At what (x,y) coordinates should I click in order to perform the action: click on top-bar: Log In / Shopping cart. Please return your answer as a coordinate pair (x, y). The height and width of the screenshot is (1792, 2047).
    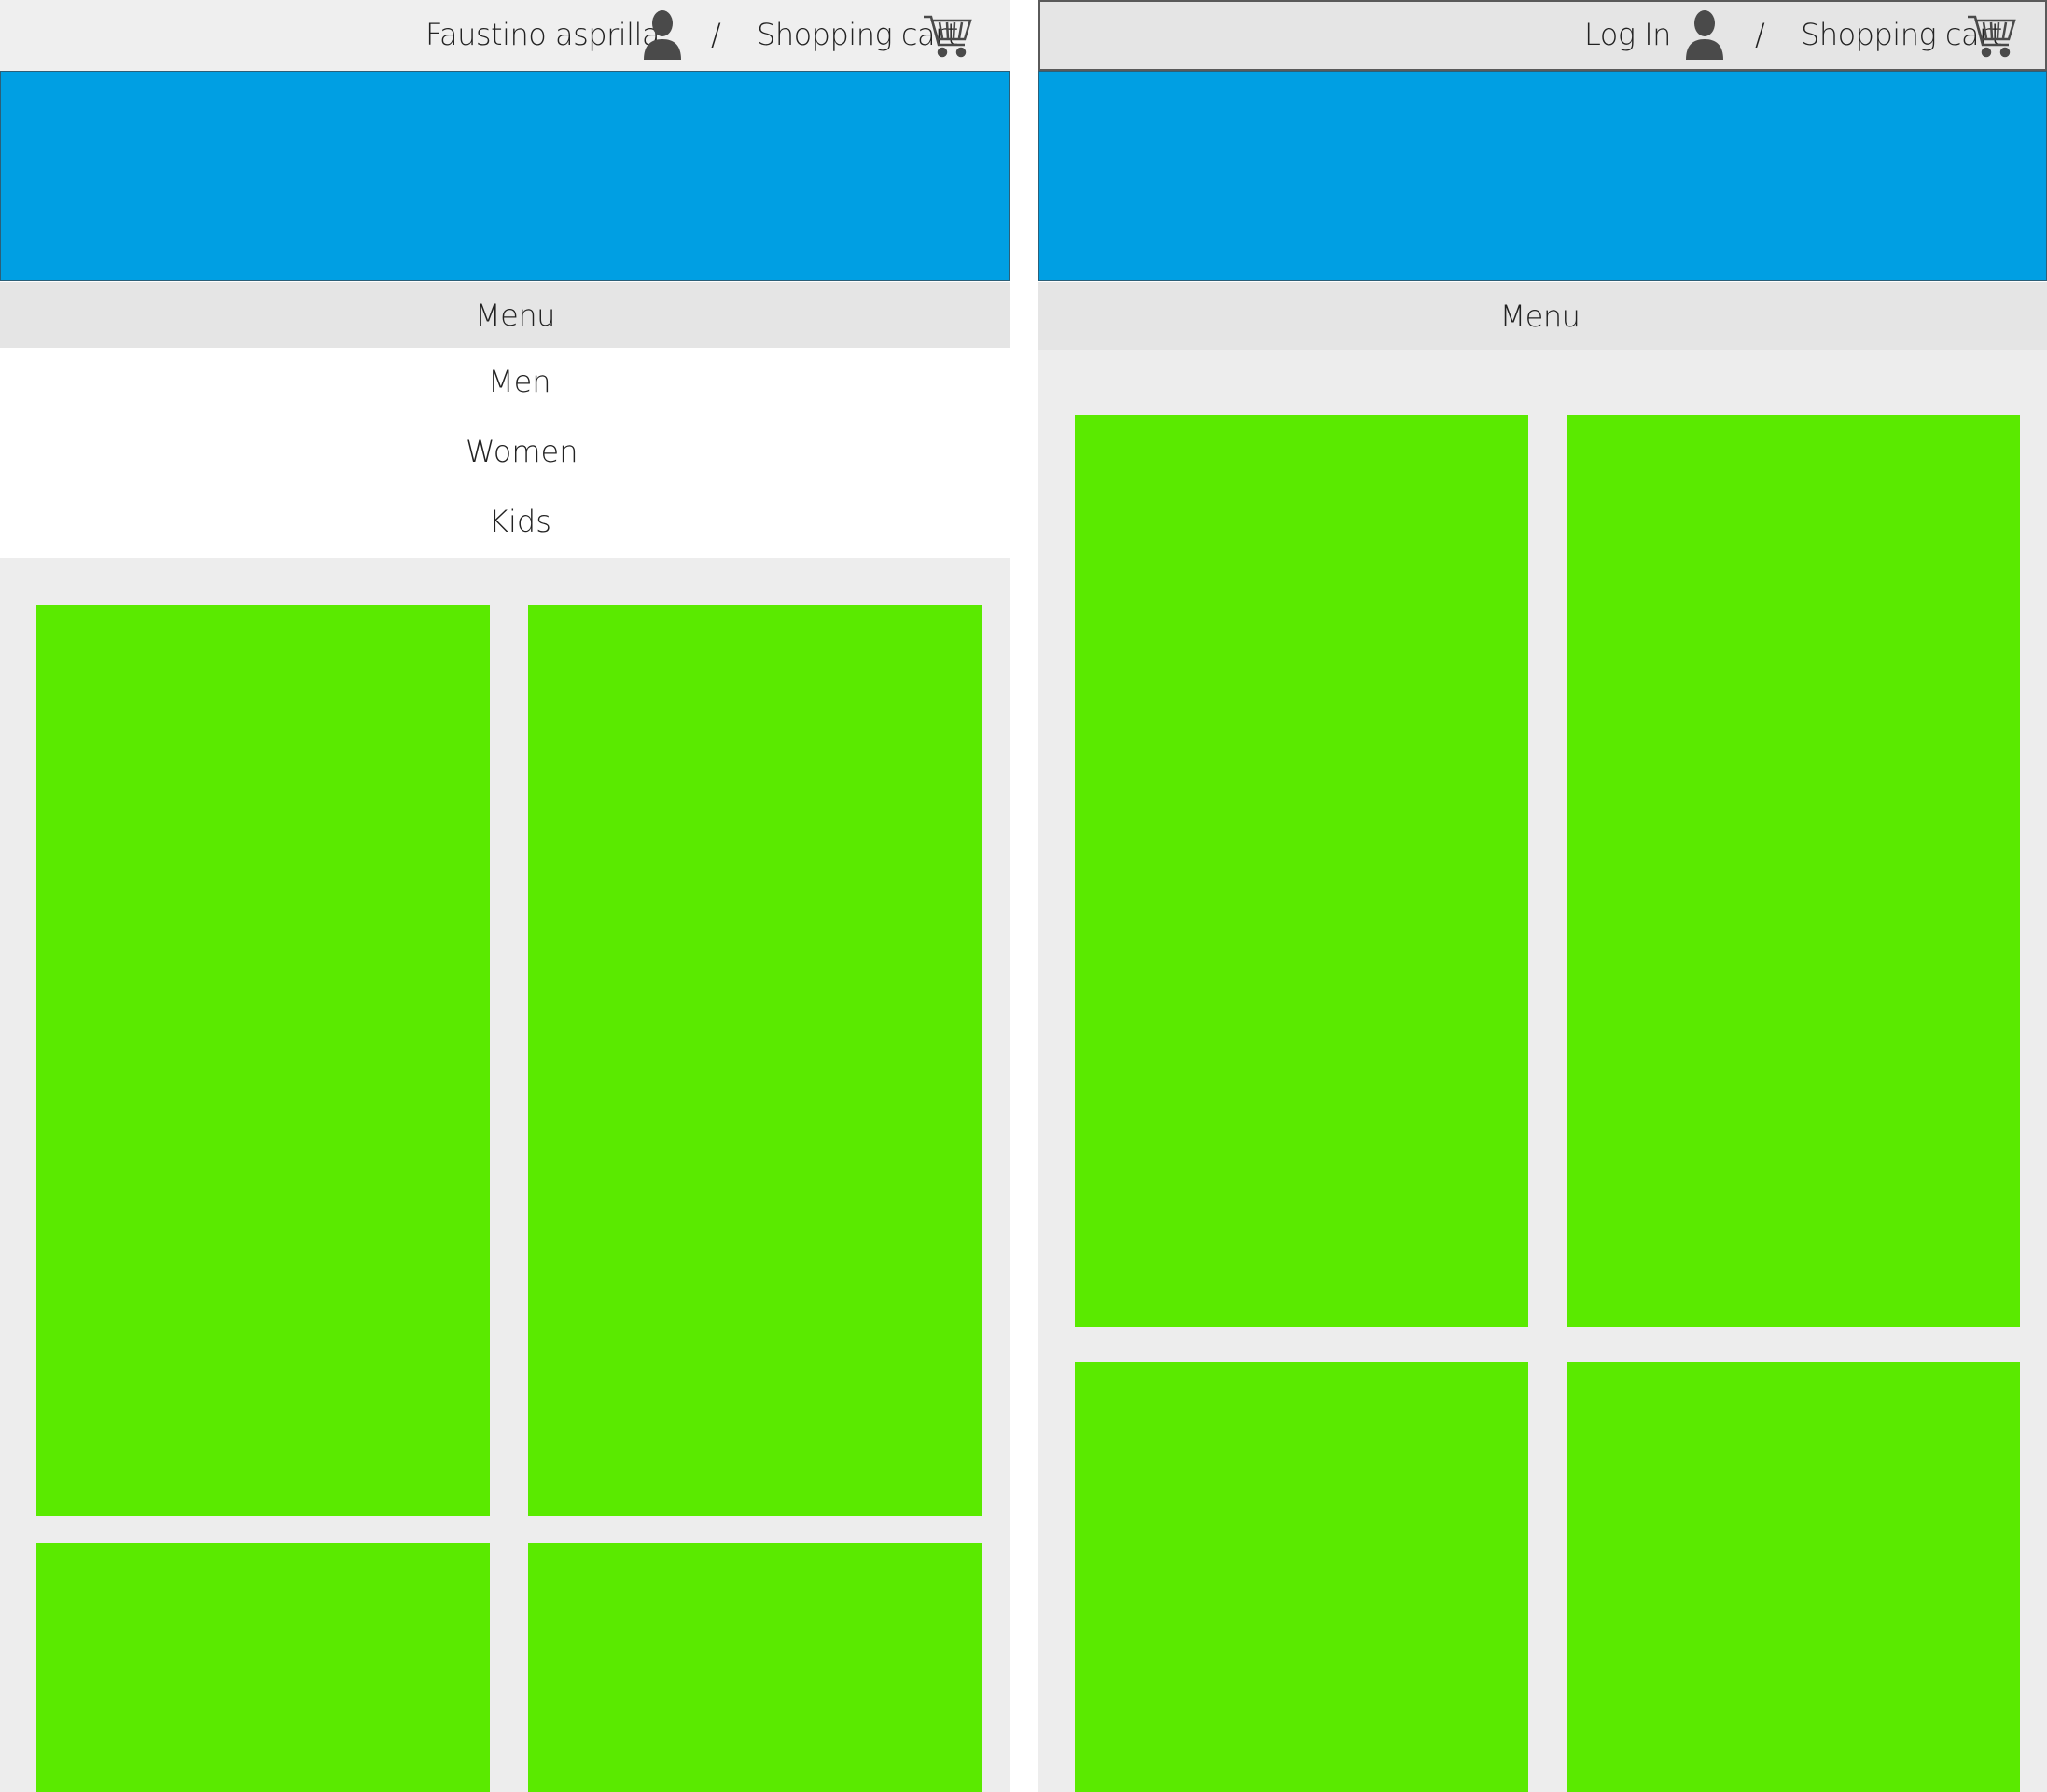
    Looking at the image, I should click on (1542, 35).